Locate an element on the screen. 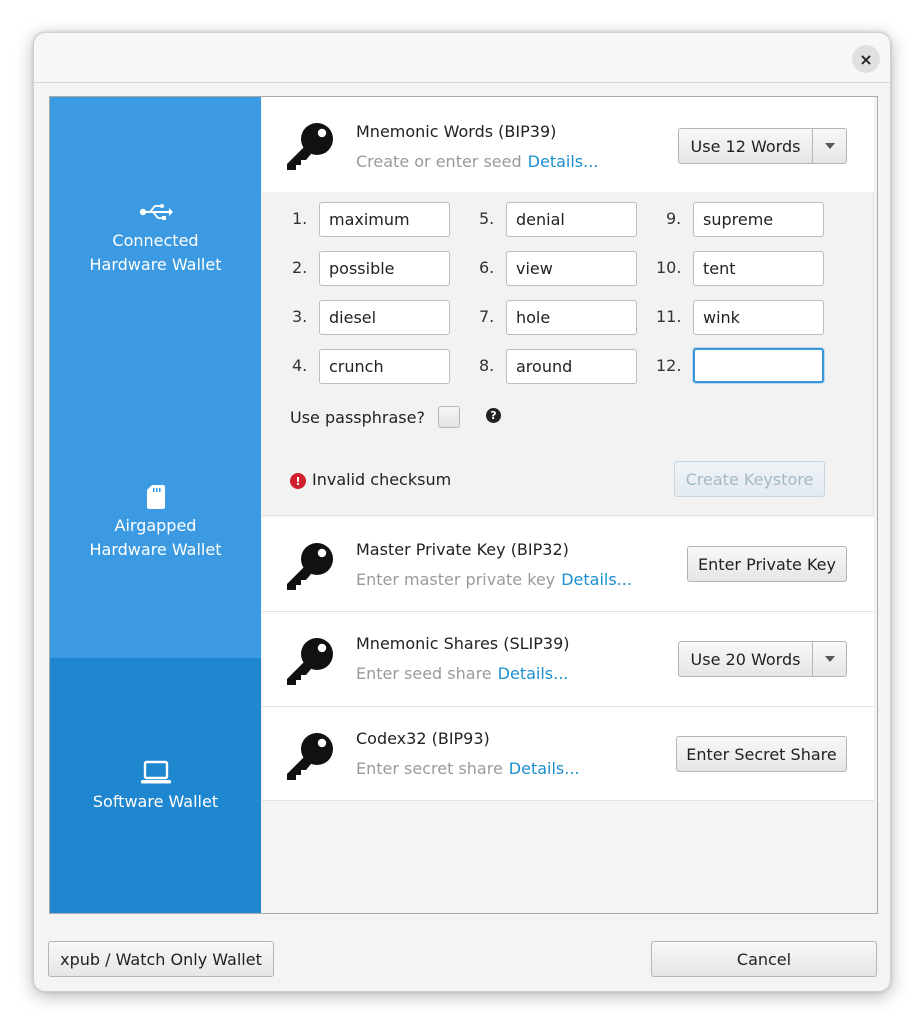 The image size is (923, 1024). word-count-dropdown: Use 12 Words is located at coordinates (762, 146).